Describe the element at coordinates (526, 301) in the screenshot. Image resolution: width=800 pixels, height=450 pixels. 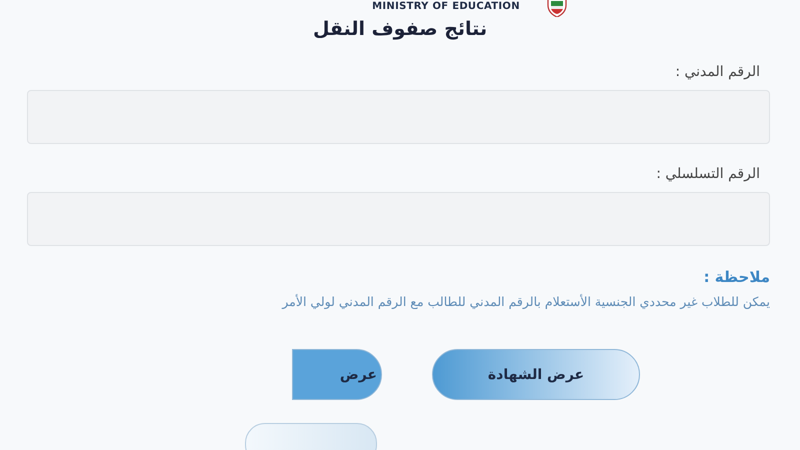
I see `note-text: يمكن للطلاب غير محددي الجنسية الأستعلام بالرقم المدني للطالب مع الرقم المدني لولي الأمر` at that location.